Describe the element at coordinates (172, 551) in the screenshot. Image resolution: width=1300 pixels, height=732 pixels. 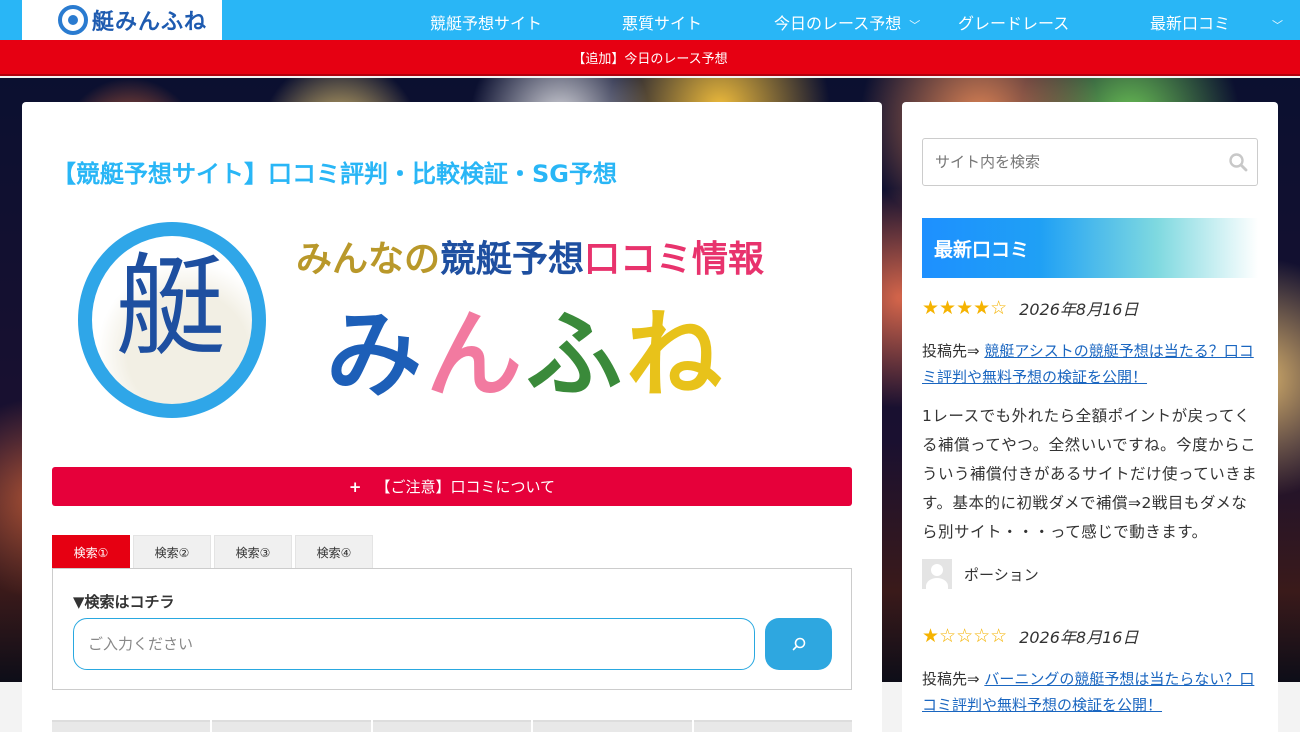
I see `tab-search-2: 検索②` at that location.